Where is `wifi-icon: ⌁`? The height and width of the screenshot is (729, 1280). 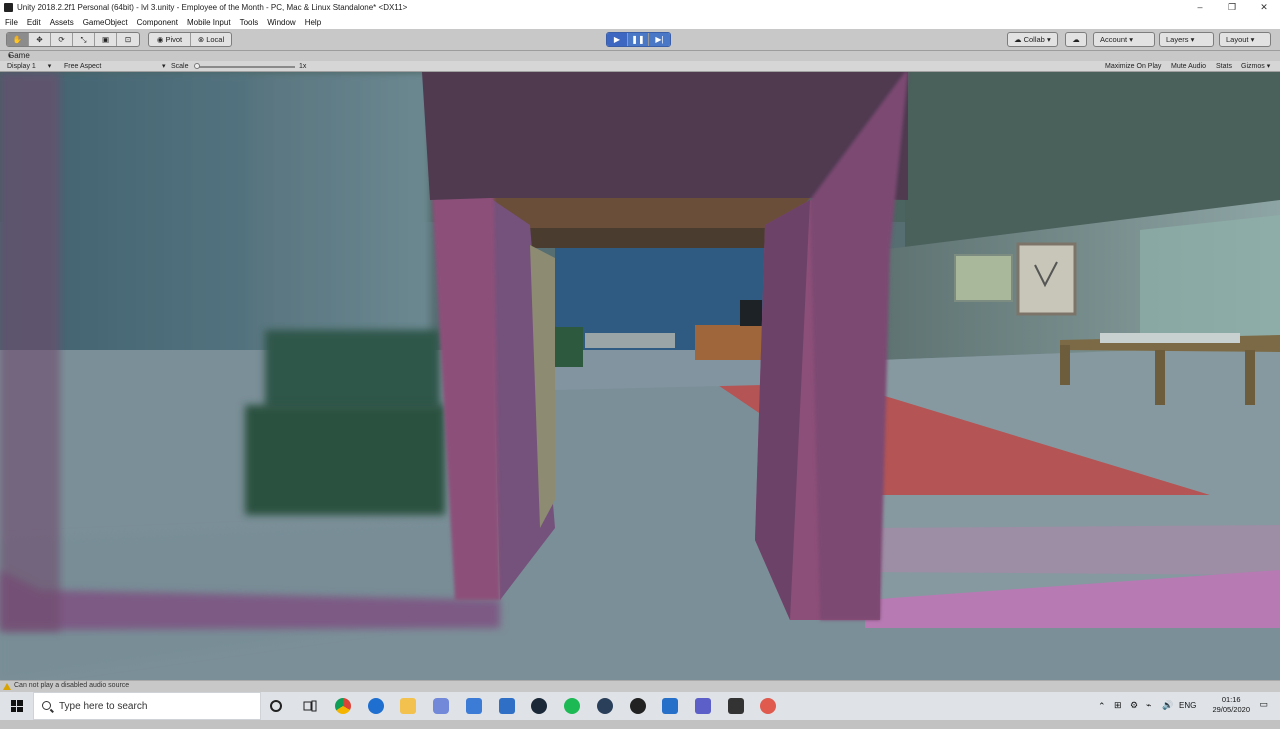 wifi-icon: ⌁ is located at coordinates (1148, 714).